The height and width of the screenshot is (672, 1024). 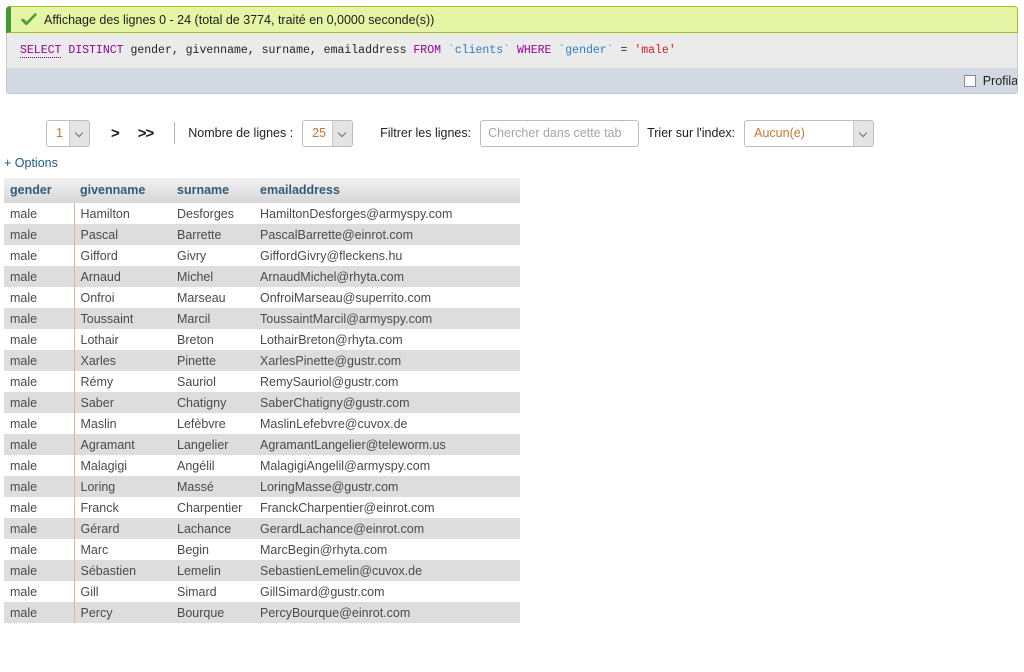 What do you see at coordinates (387, 549) in the screenshot?
I see `cell-emailaddress: MarcBegin@rhyta.com` at bounding box center [387, 549].